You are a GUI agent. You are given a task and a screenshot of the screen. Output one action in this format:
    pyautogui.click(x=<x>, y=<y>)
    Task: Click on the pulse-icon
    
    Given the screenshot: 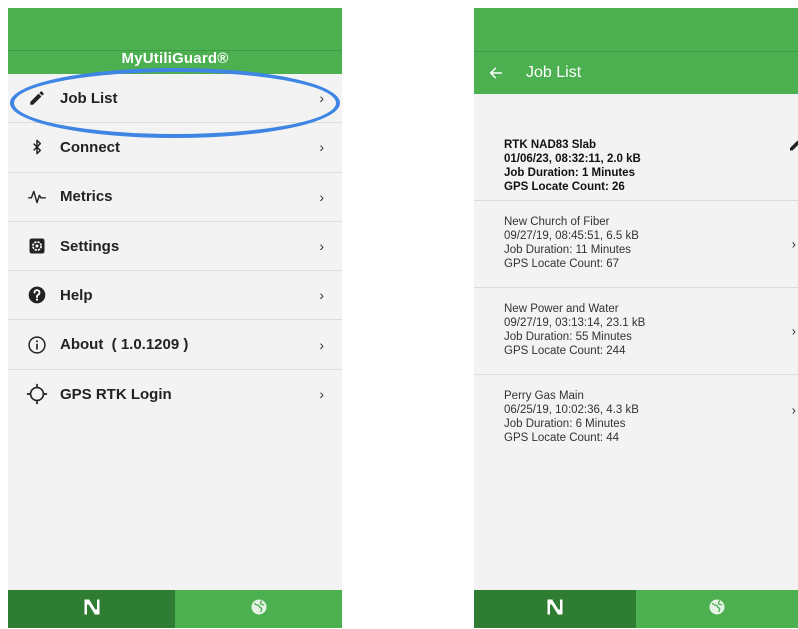 What is the action you would take?
    pyautogui.click(x=37, y=197)
    